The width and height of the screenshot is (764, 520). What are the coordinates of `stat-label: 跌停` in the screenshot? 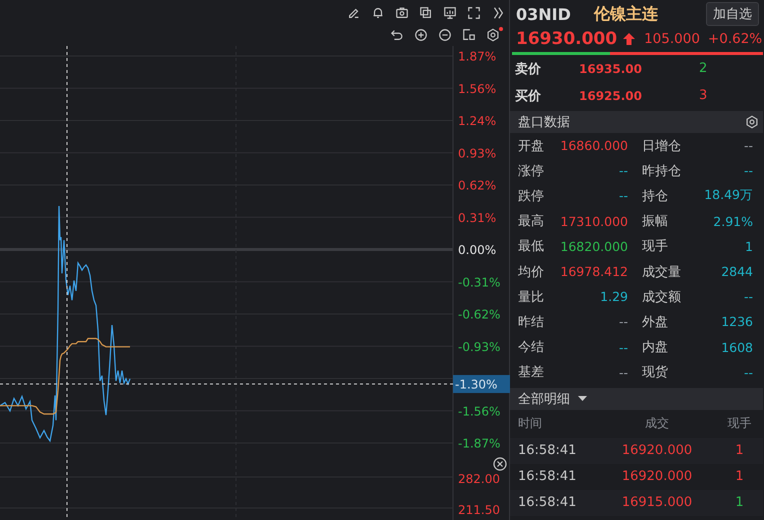 It's located at (531, 196).